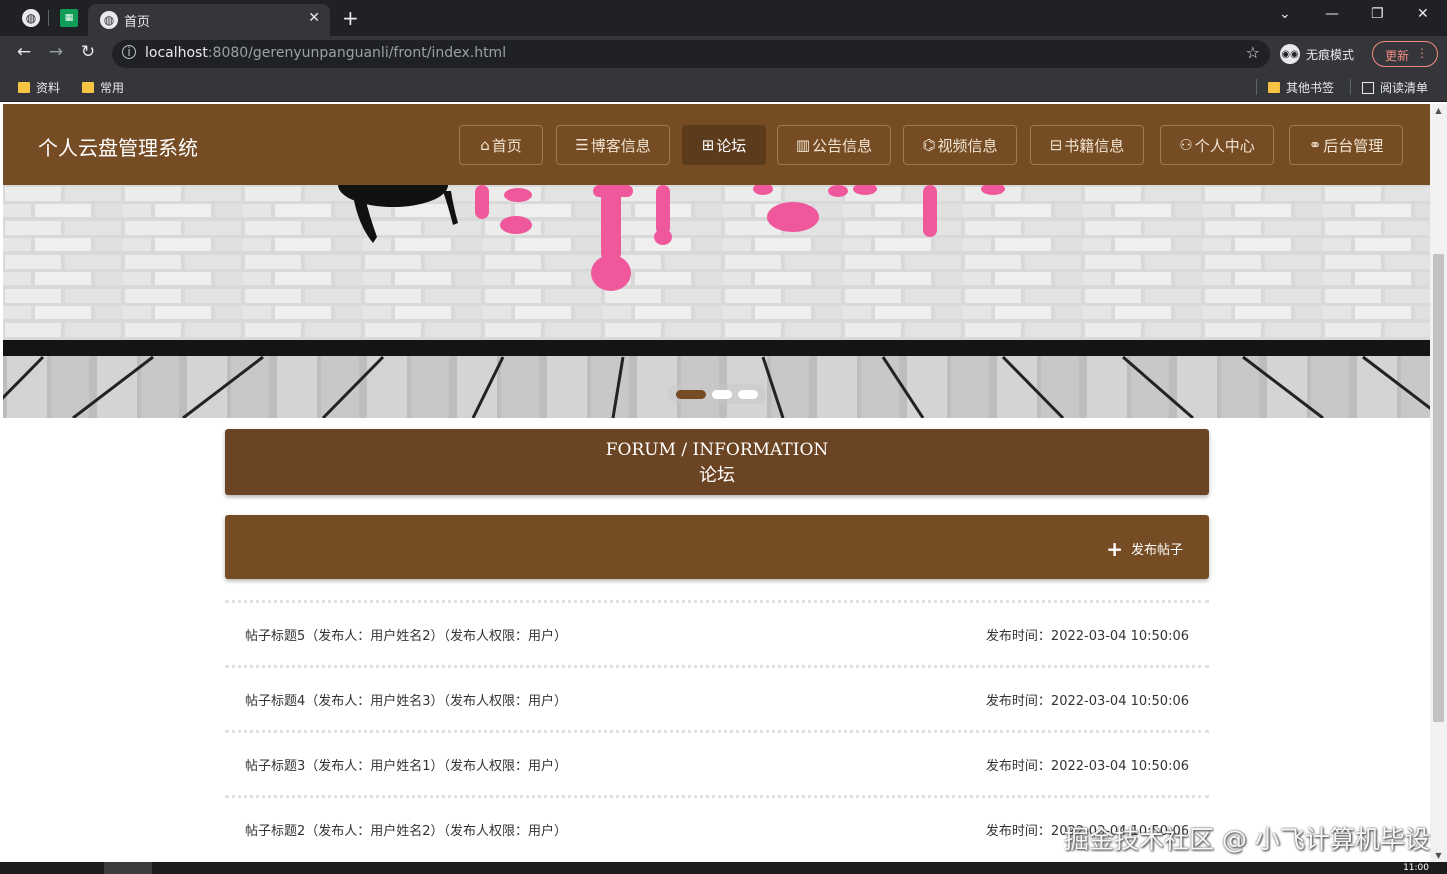 Image resolution: width=1447 pixels, height=874 pixels. I want to click on nav-books: ⊟ 书籍信息, so click(1087, 145).